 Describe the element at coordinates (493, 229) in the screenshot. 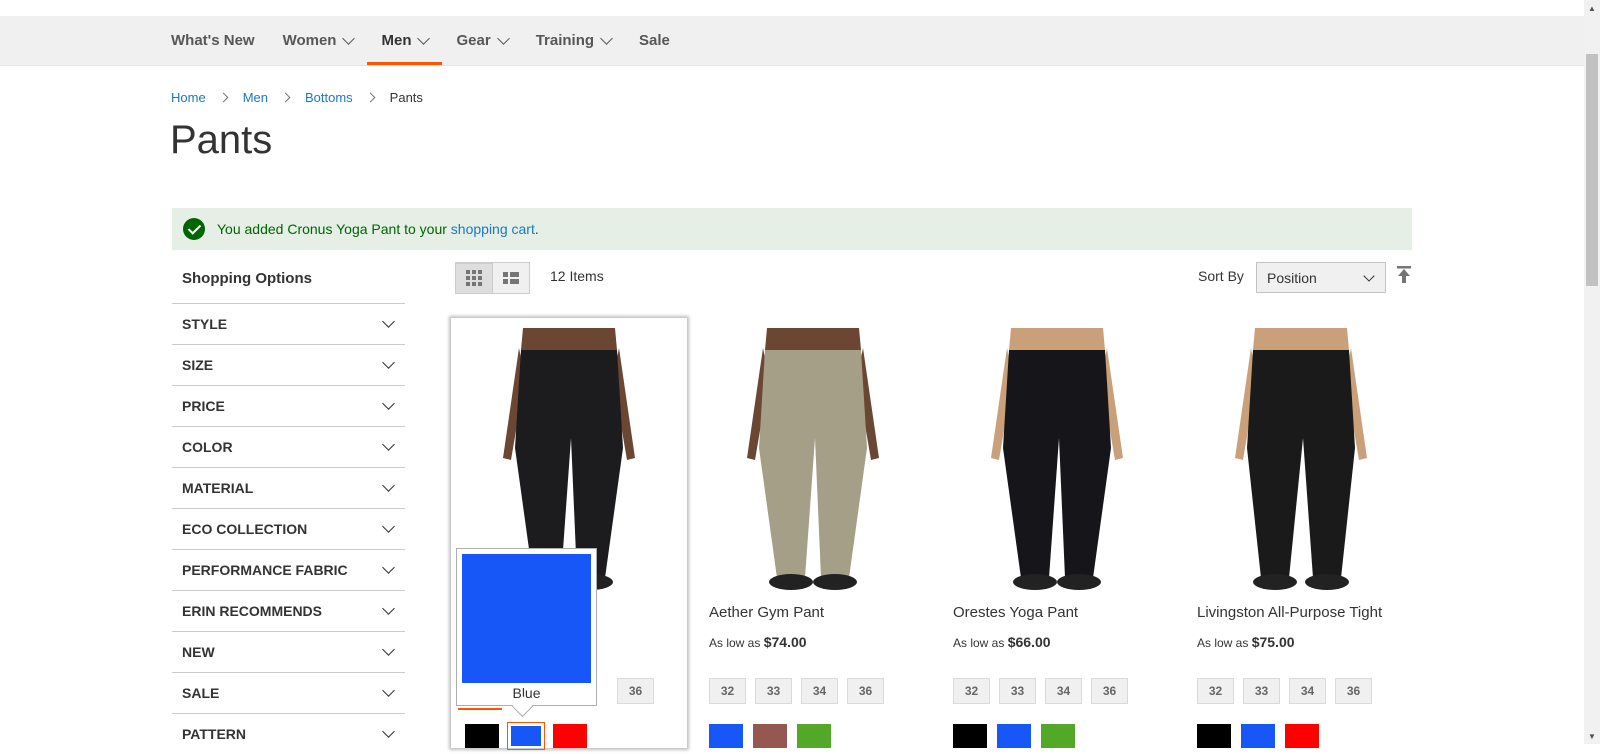

I see `shopping-cart-link: shopping cart` at that location.